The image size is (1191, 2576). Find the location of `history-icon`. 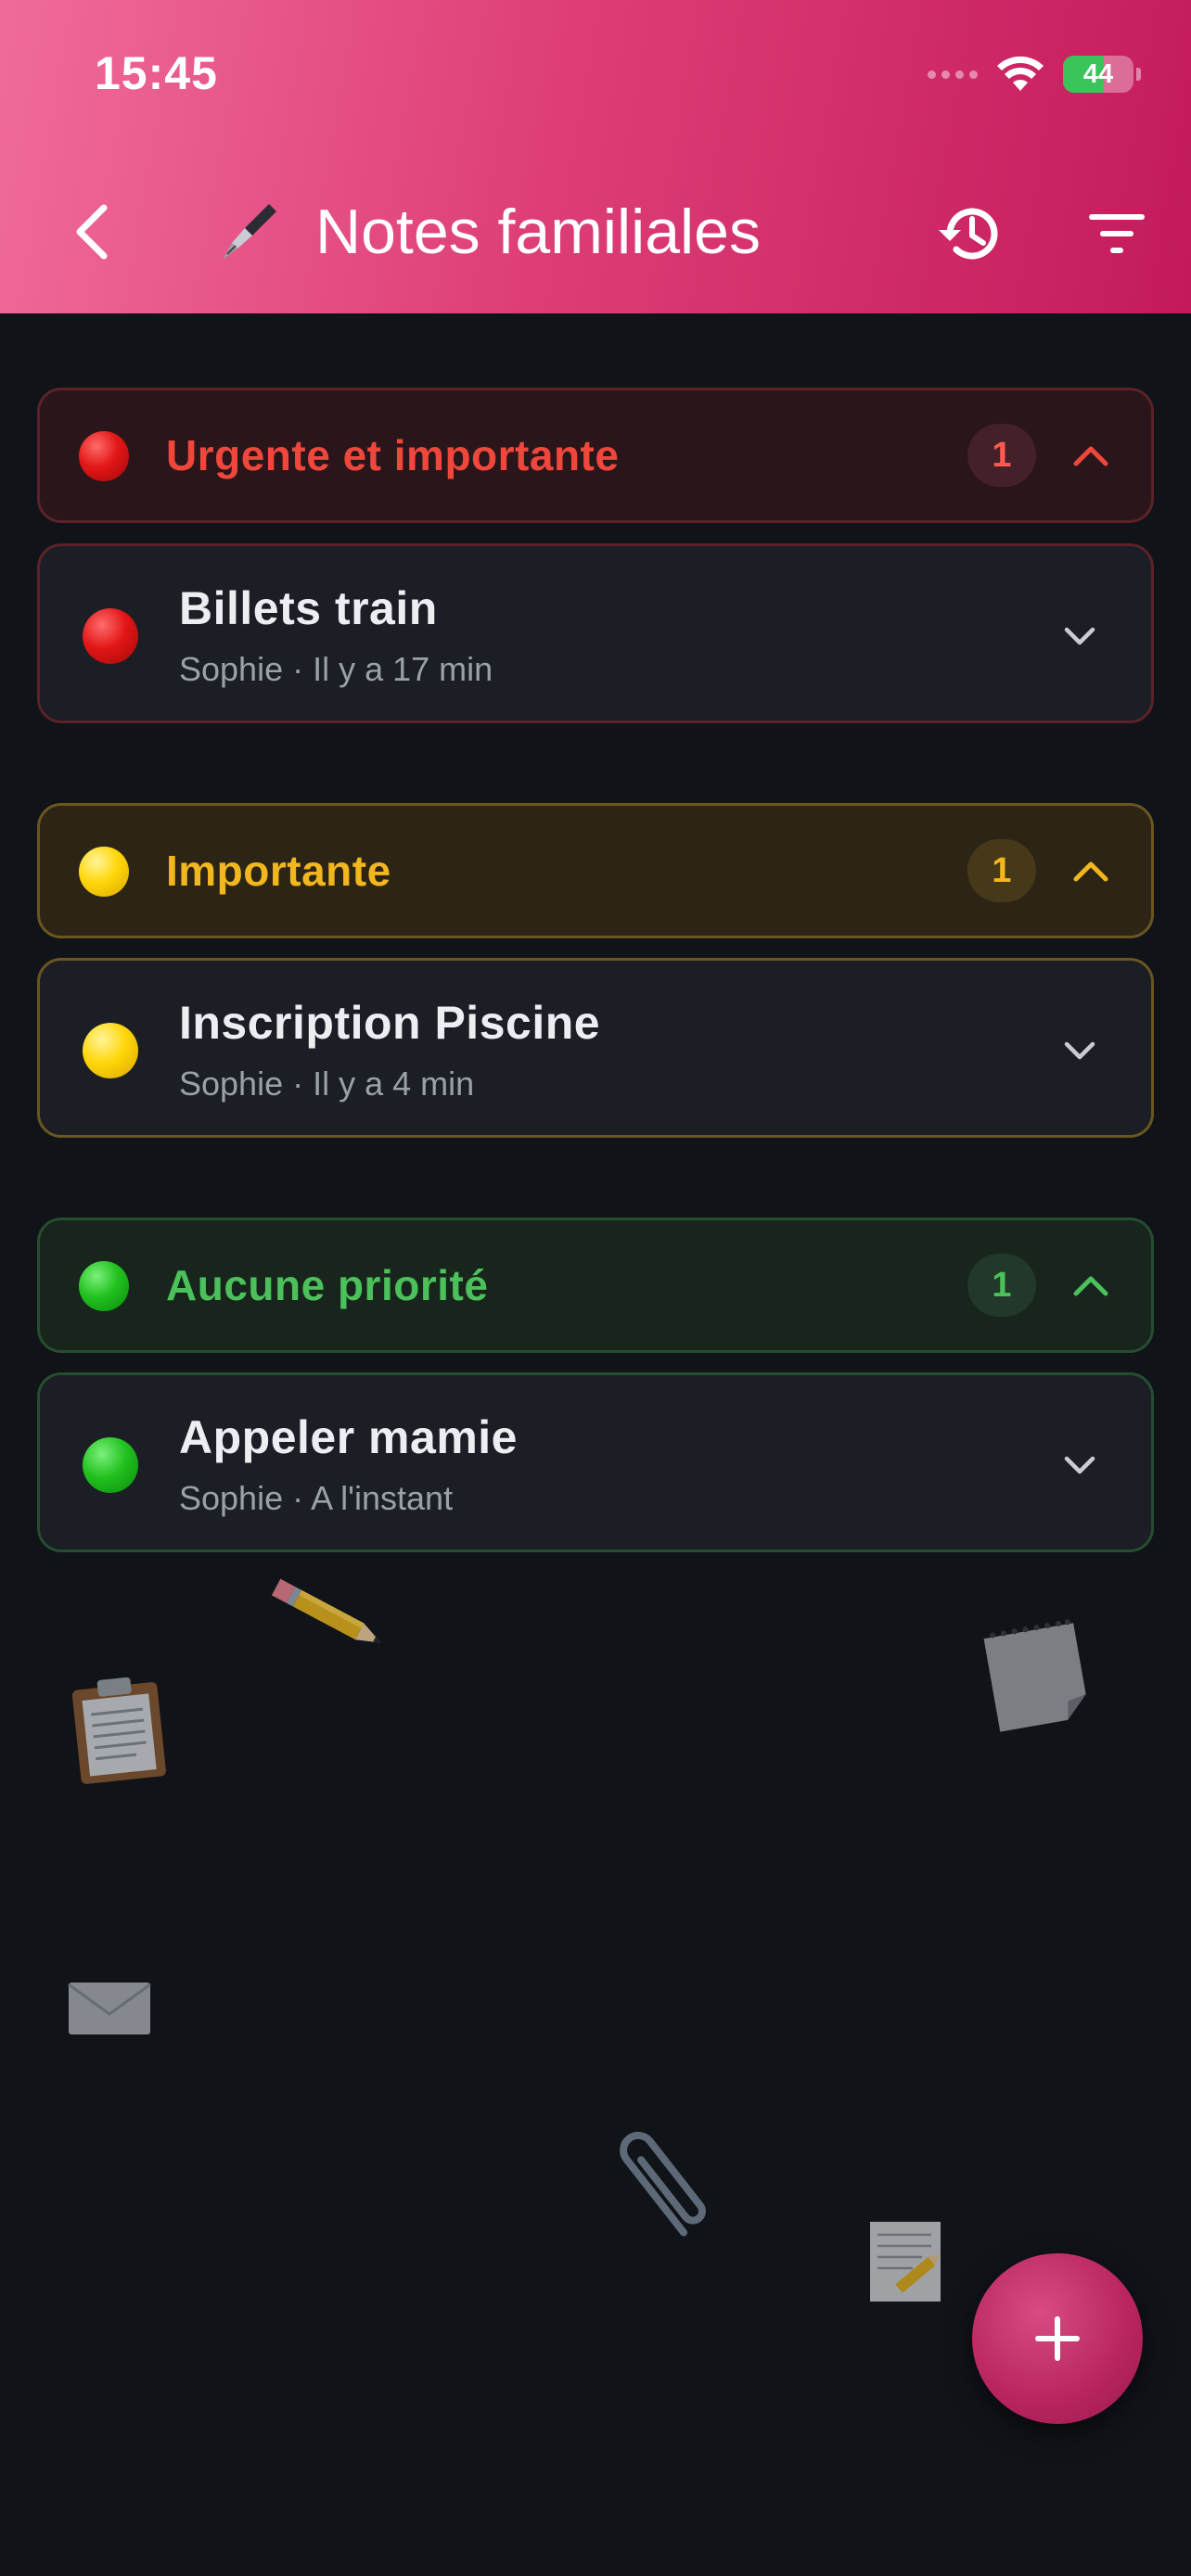

history-icon is located at coordinates (969, 234).